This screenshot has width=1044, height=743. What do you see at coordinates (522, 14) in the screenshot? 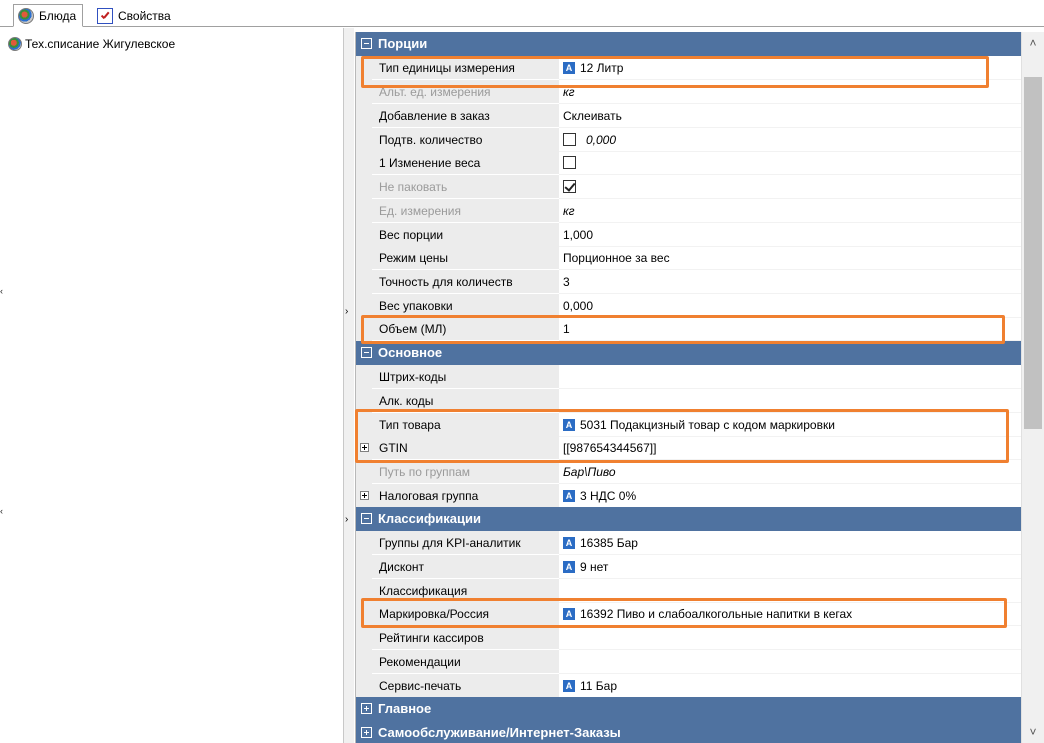
I see `tab-strip: Блюда Свойства` at bounding box center [522, 14].